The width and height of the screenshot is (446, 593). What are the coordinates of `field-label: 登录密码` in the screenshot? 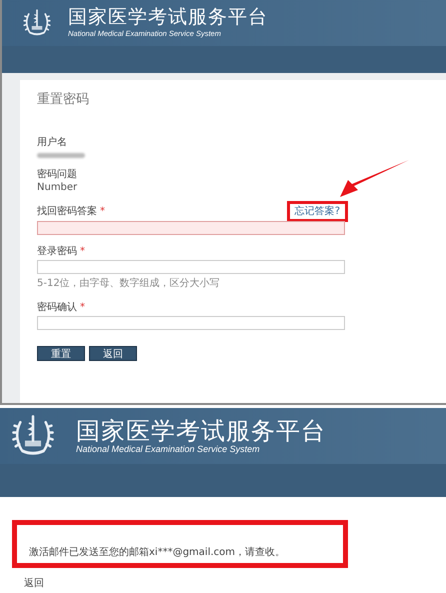 It's located at (57, 251).